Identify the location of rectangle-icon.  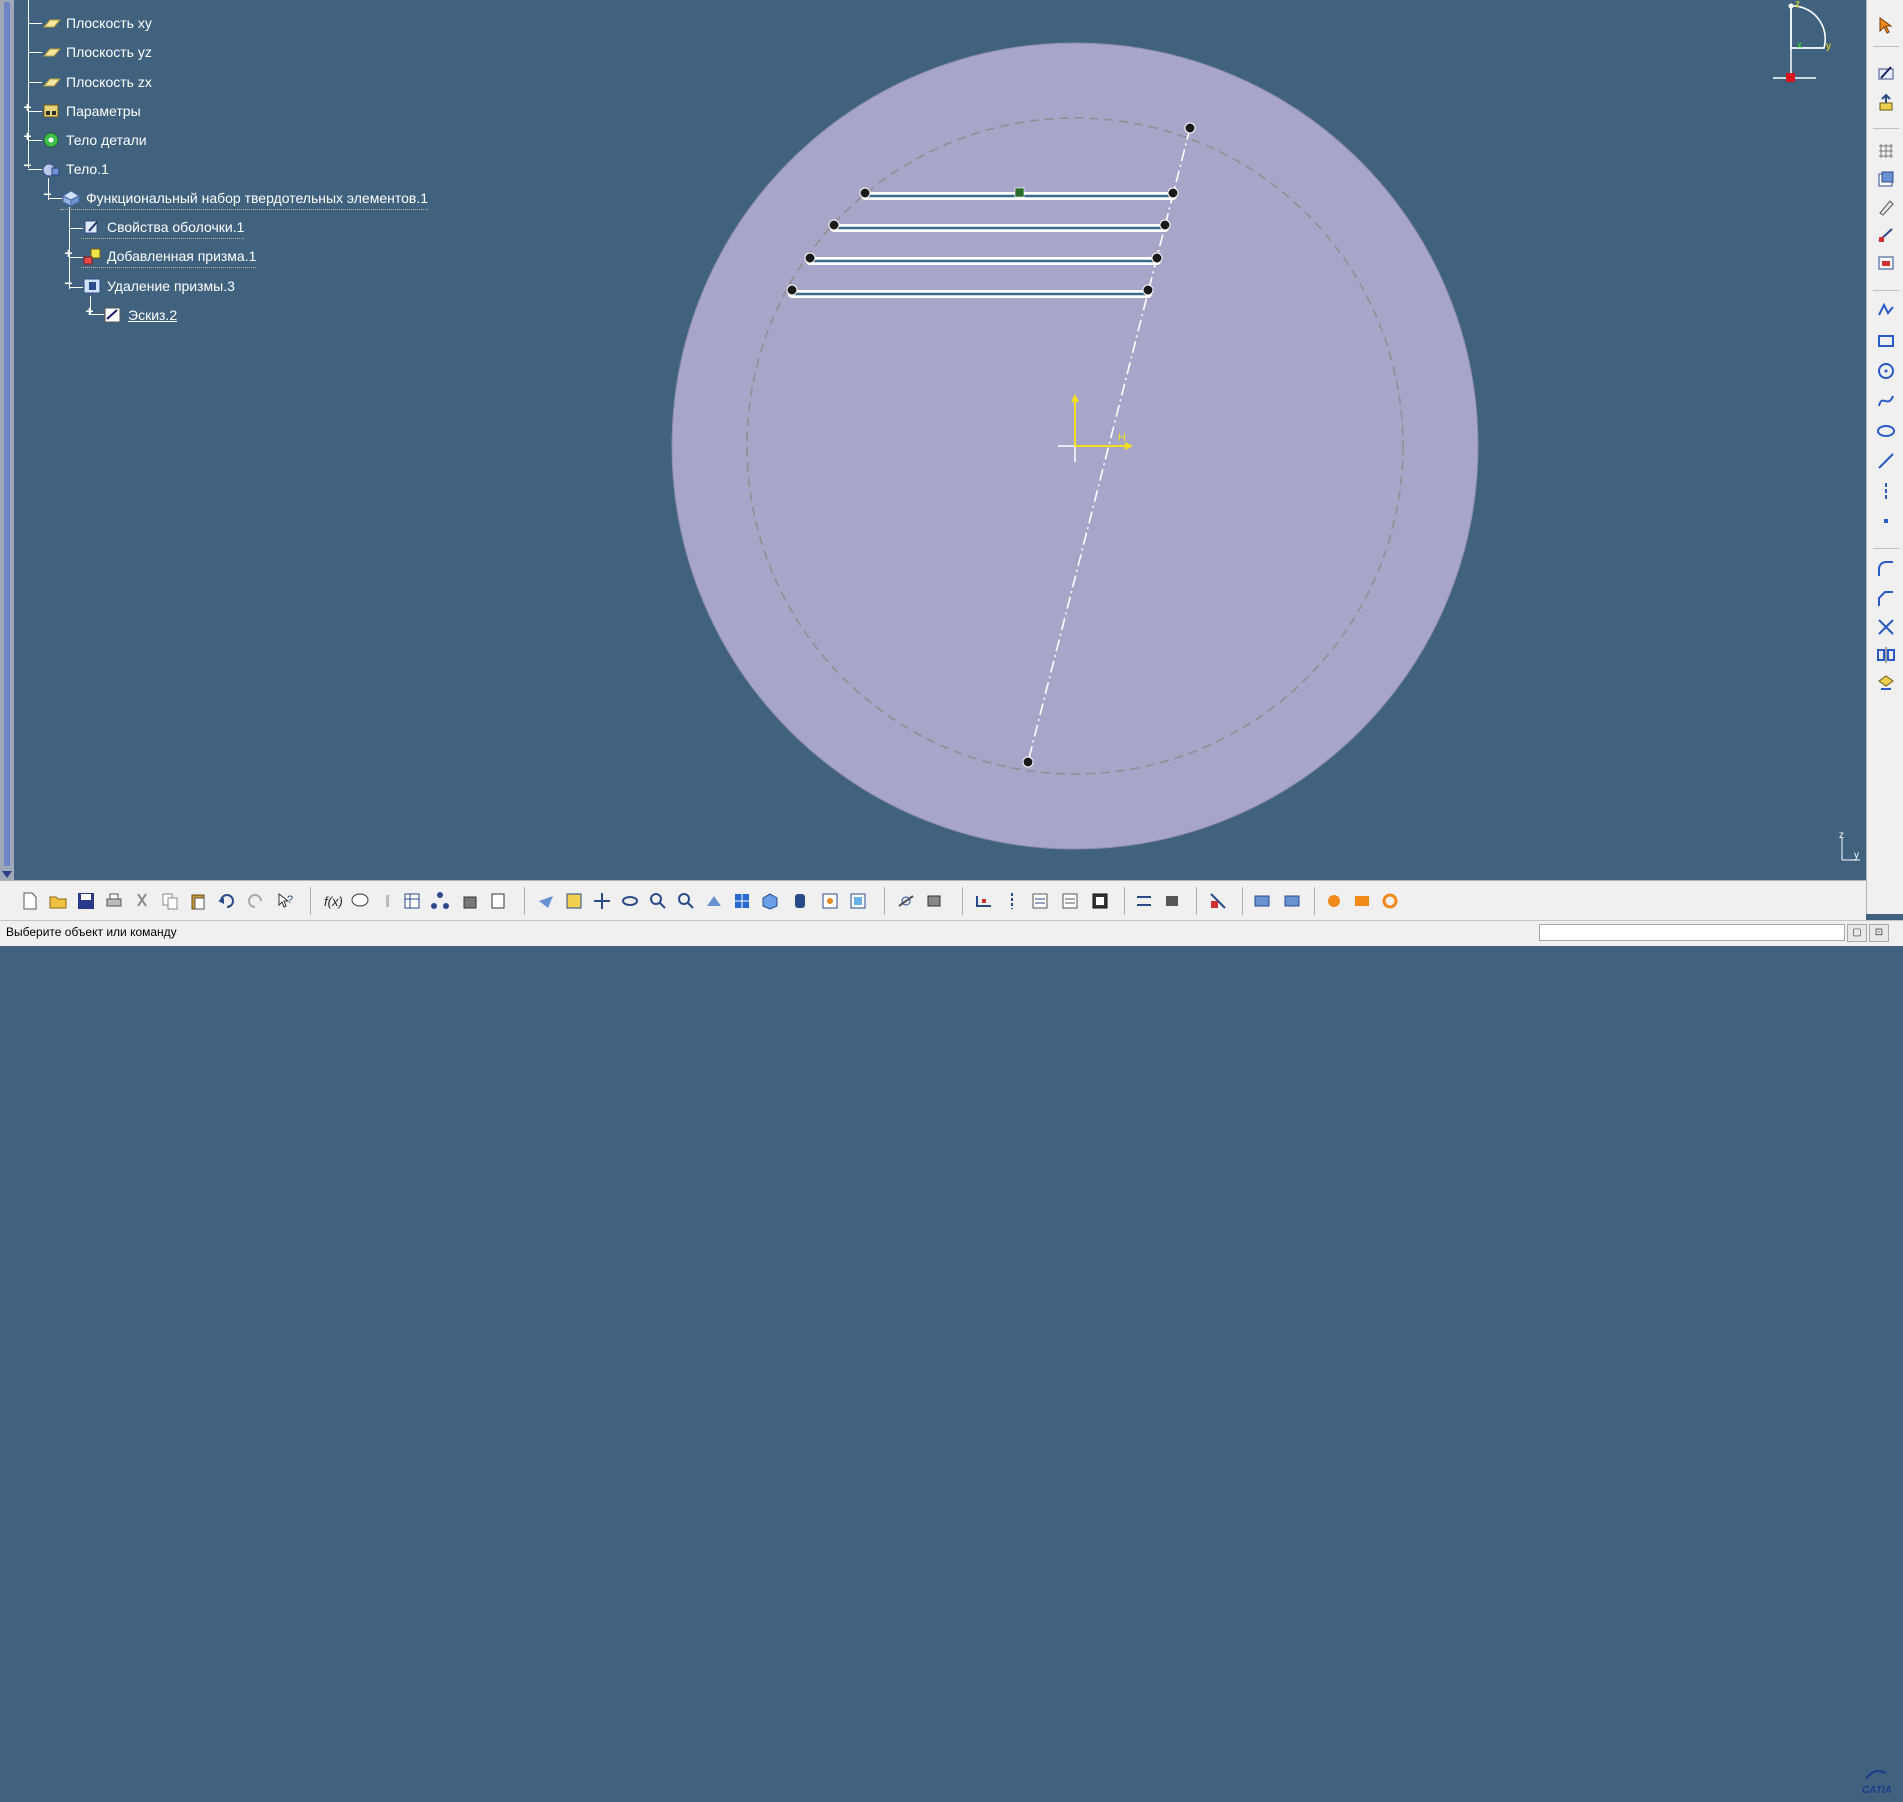
(1886, 341).